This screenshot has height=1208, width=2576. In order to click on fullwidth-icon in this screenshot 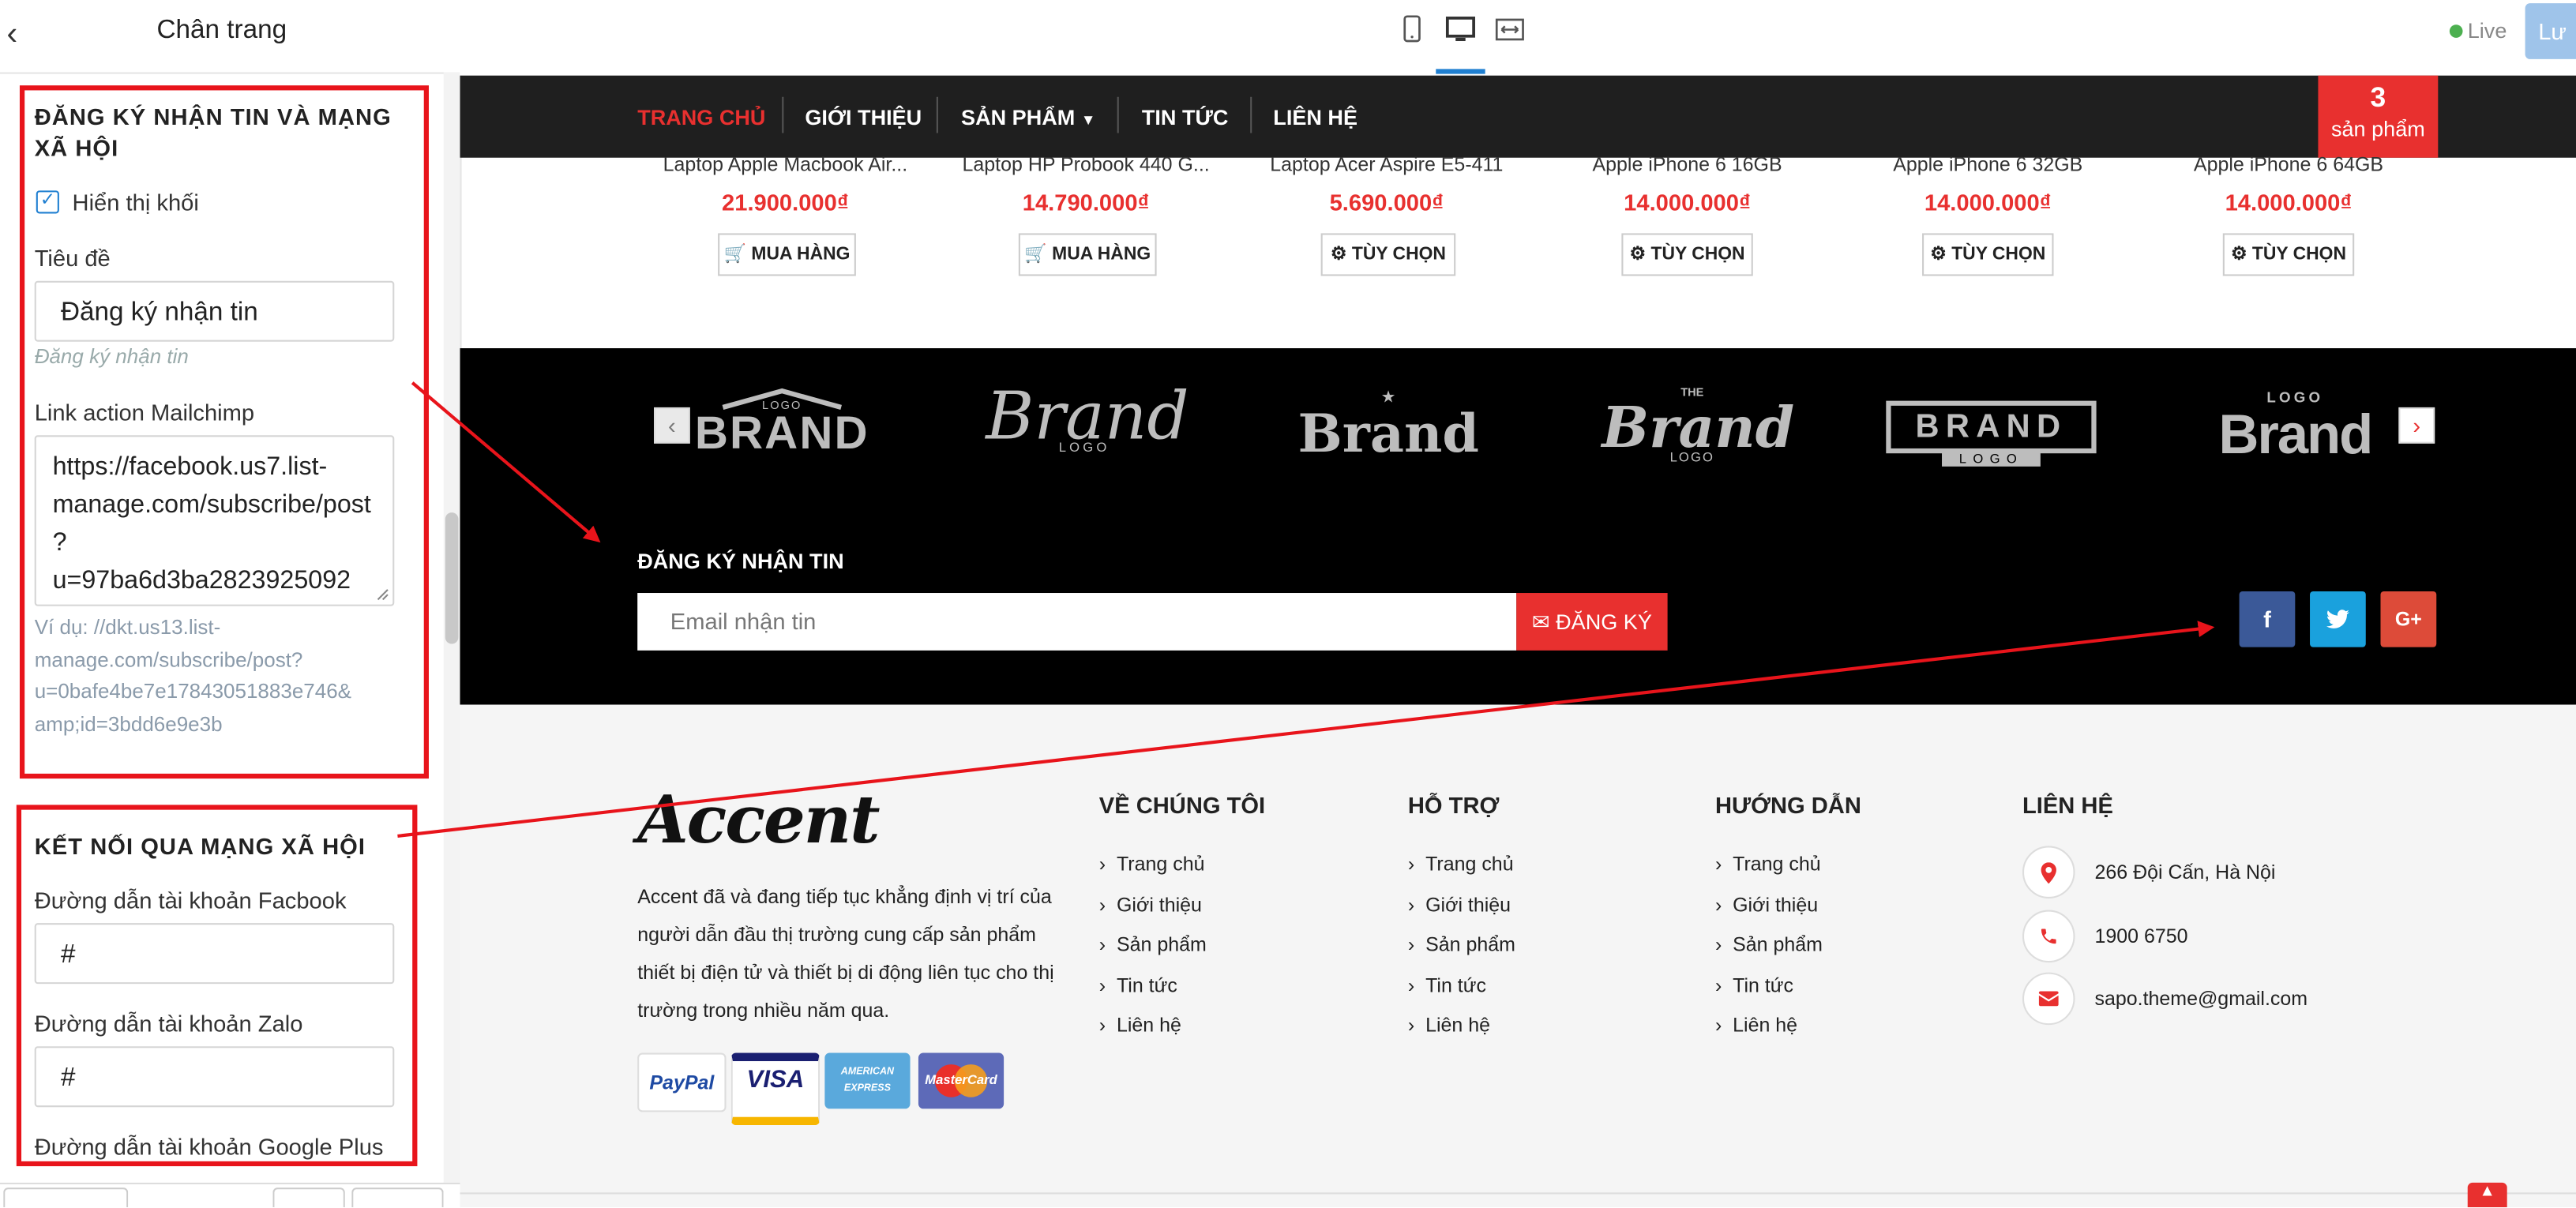, I will do `click(1510, 33)`.